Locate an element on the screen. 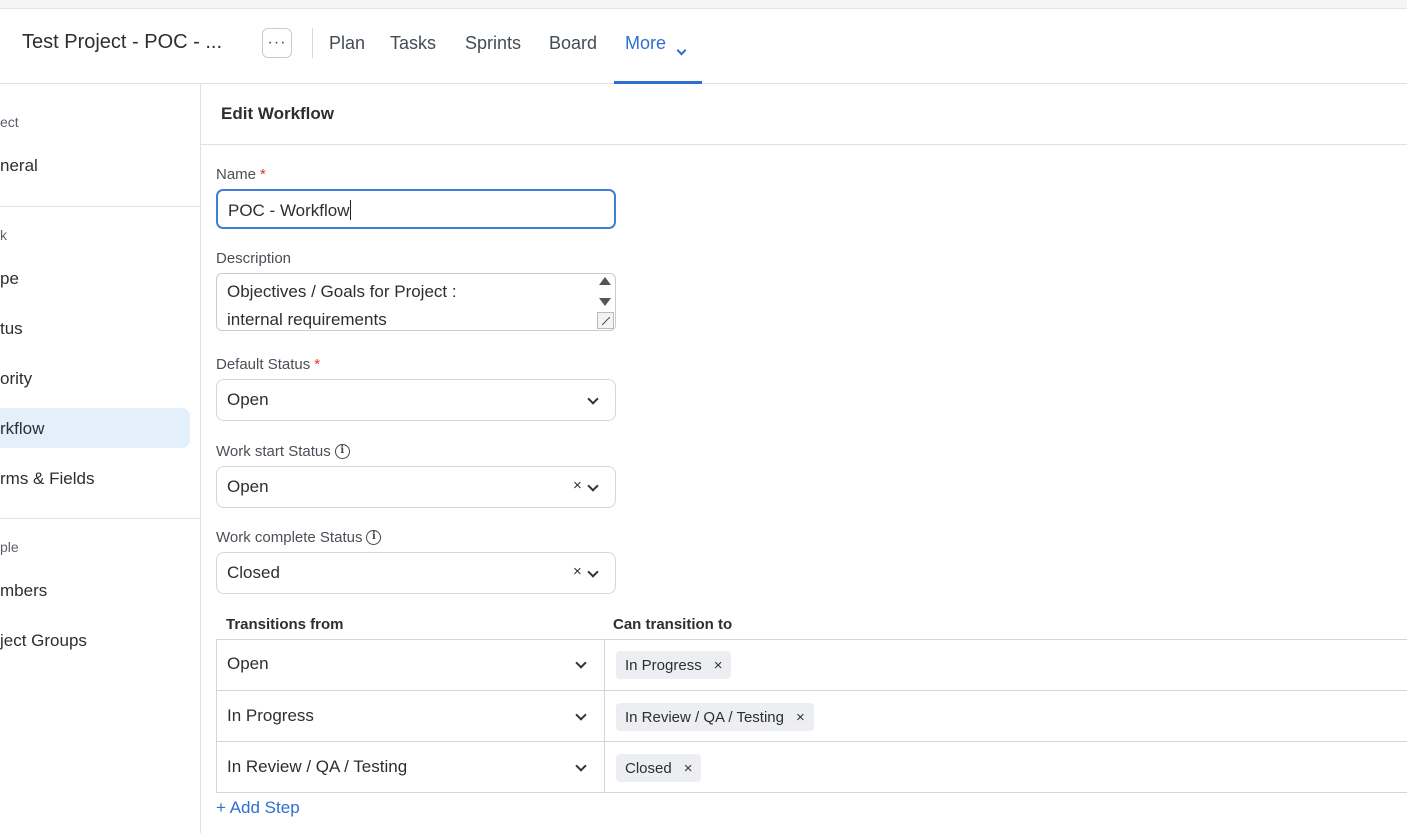 This screenshot has width=1407, height=833. work-start-status-value: Open is located at coordinates (248, 486).